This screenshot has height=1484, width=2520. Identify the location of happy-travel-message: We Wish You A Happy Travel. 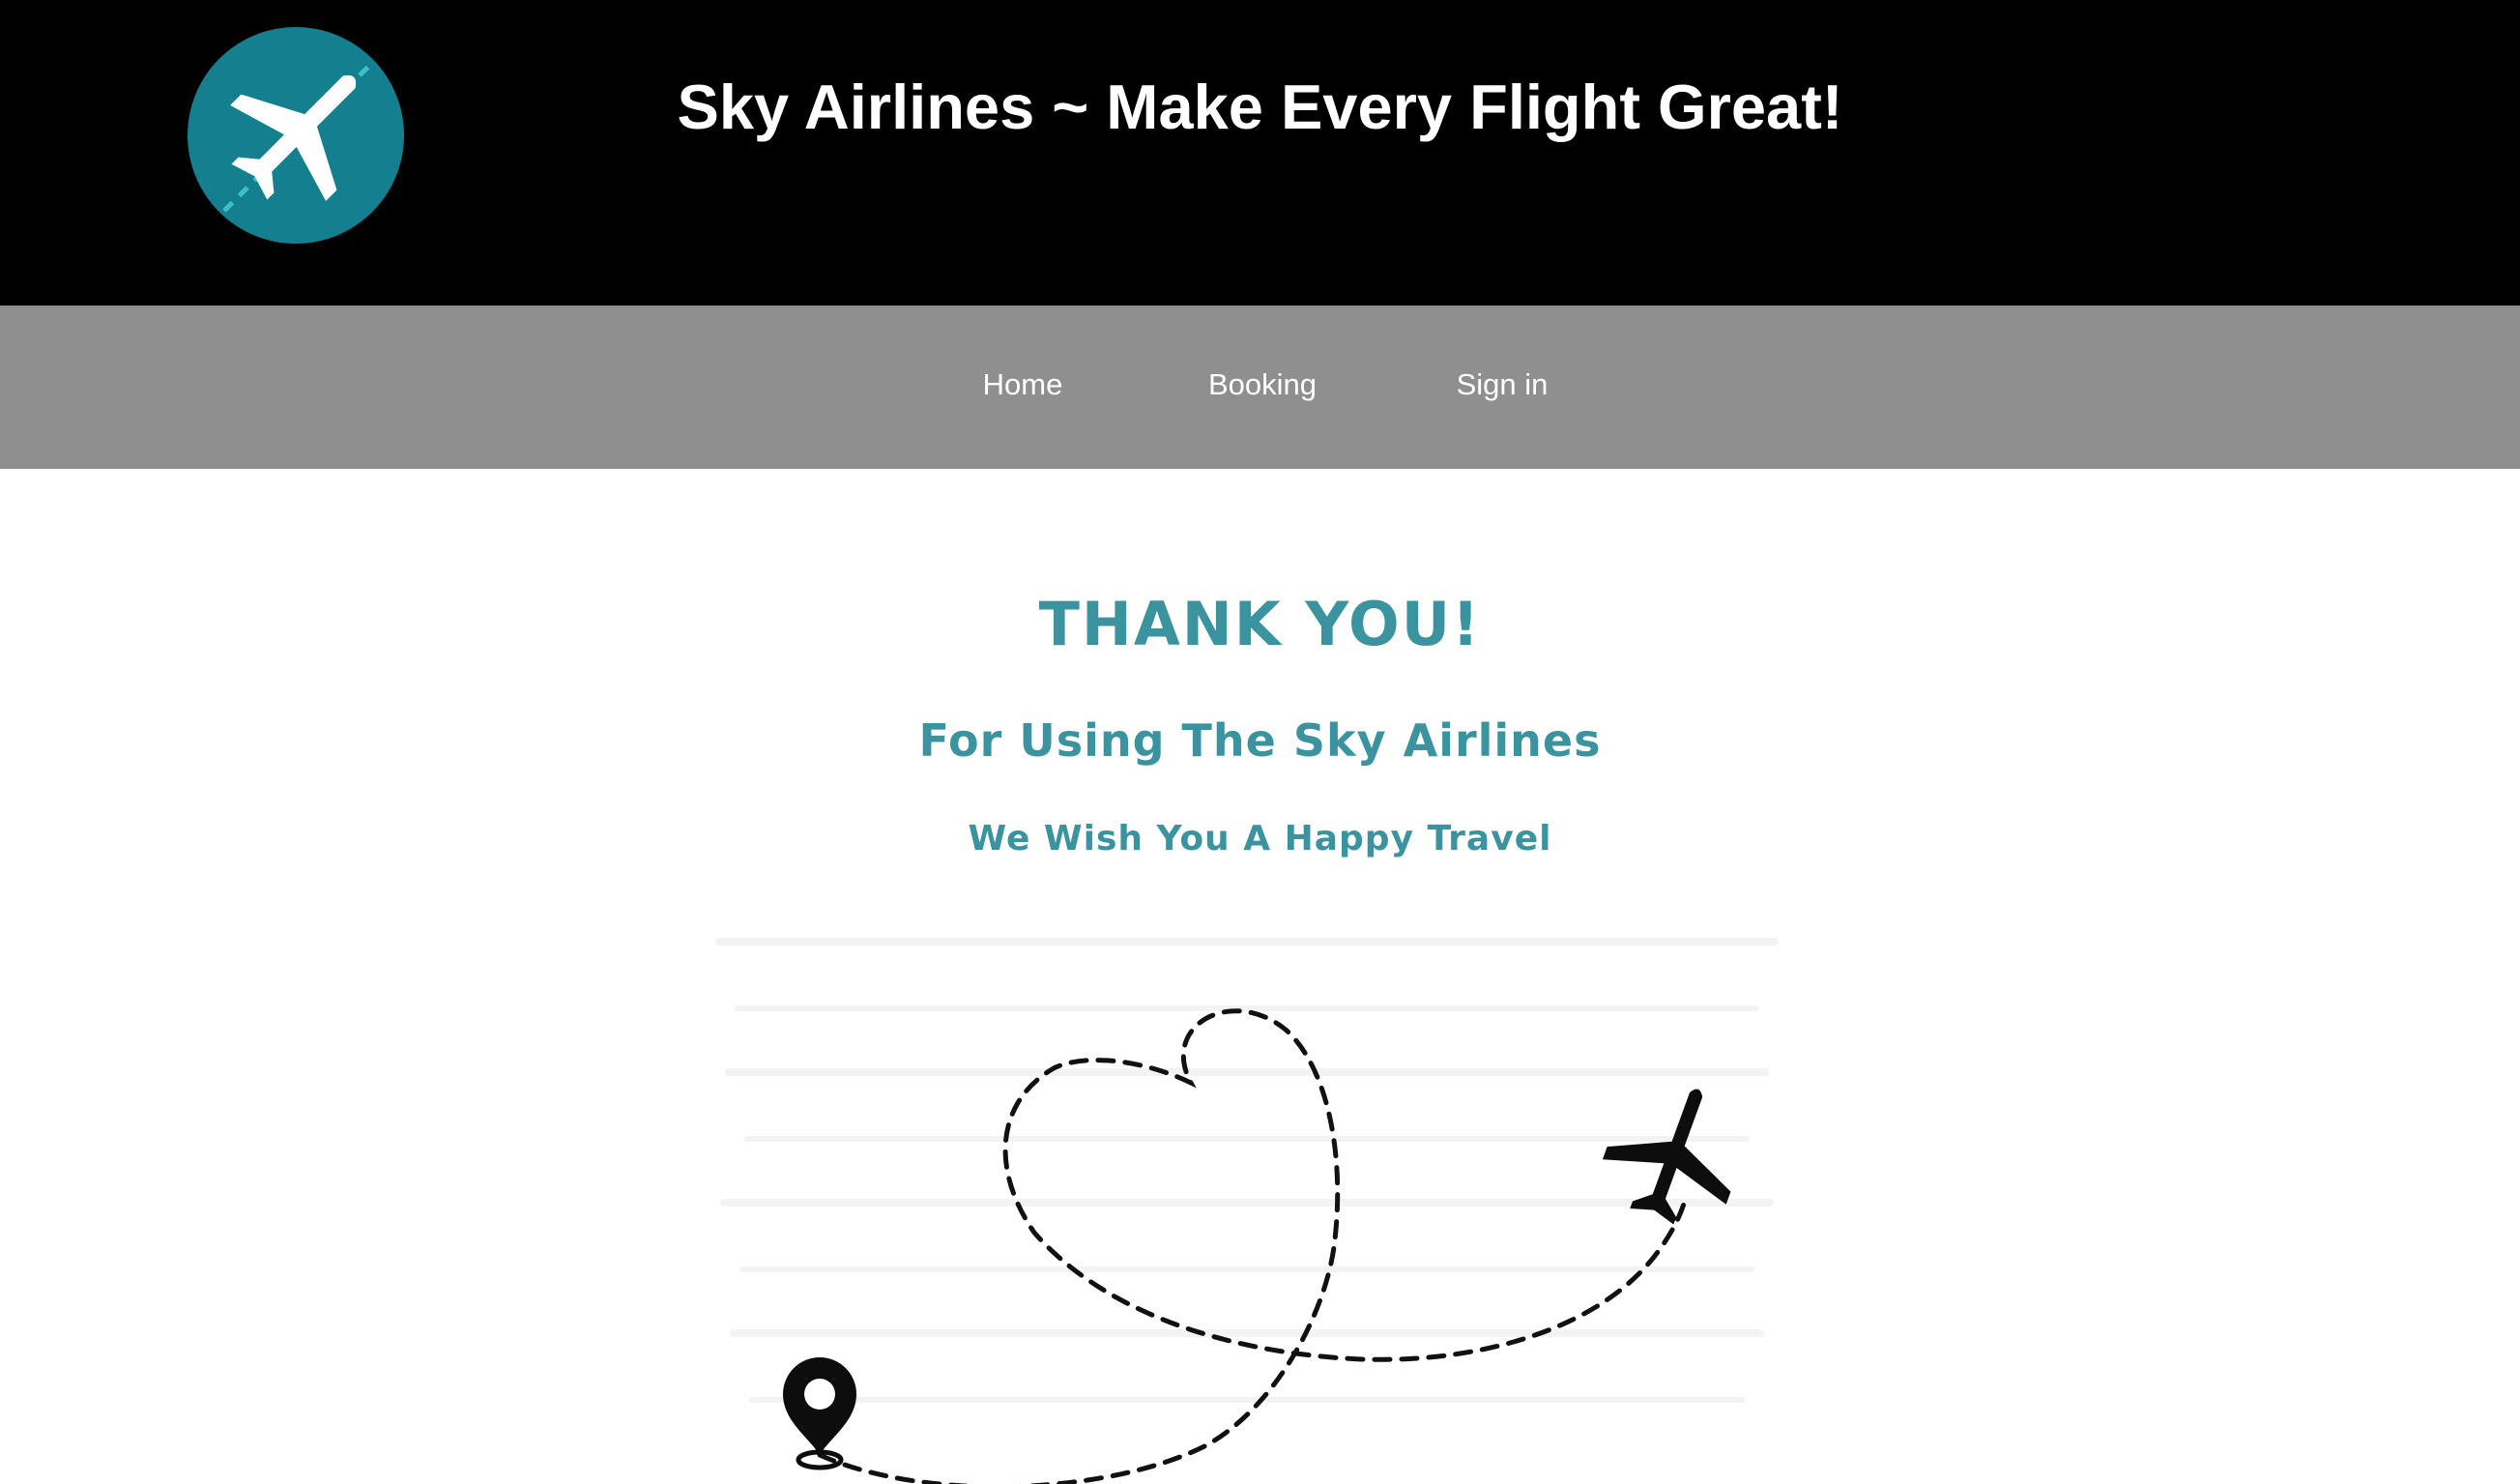
(1260, 839).